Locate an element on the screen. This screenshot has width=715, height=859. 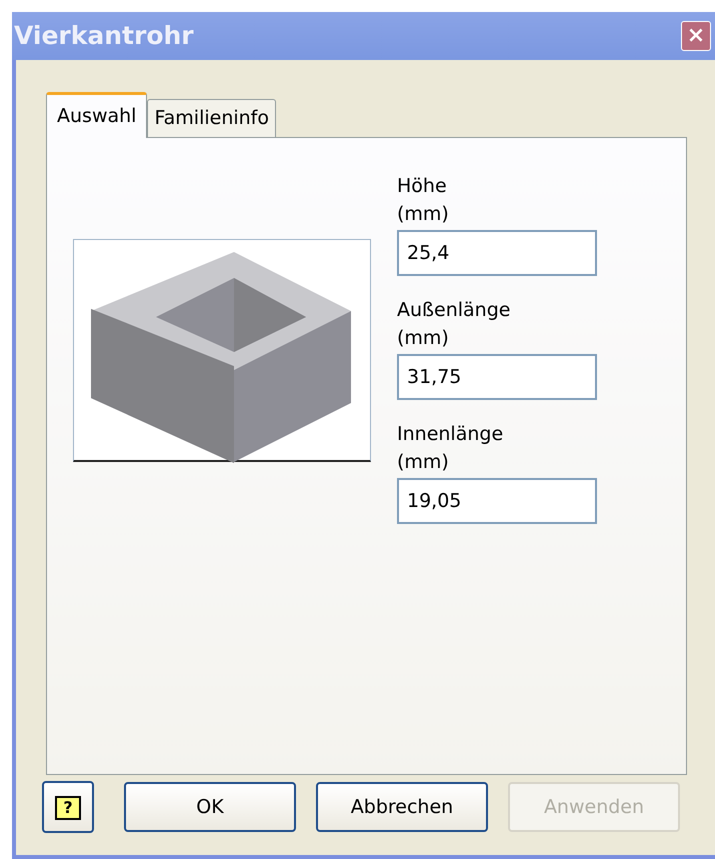
help-button: ? is located at coordinates (68, 807).